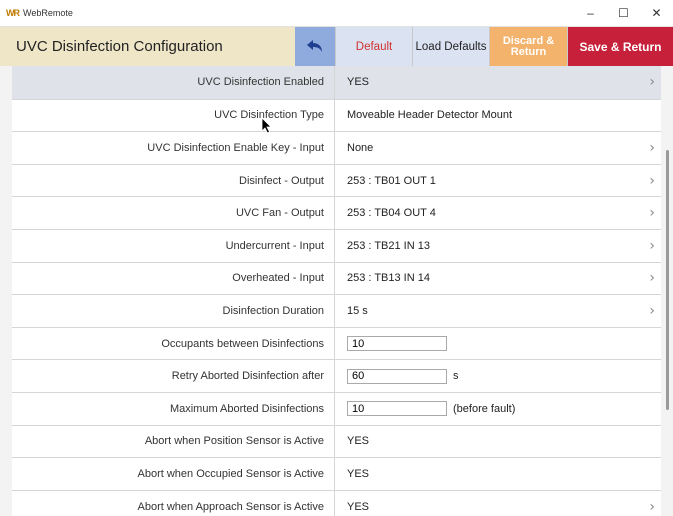  Describe the element at coordinates (273, 310) in the screenshot. I see `setting-label: Disinfection Duration` at that location.